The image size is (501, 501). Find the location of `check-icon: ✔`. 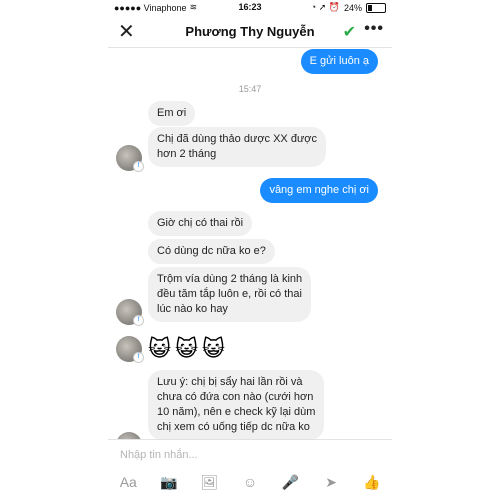

check-icon: ✔ is located at coordinates (349, 32).